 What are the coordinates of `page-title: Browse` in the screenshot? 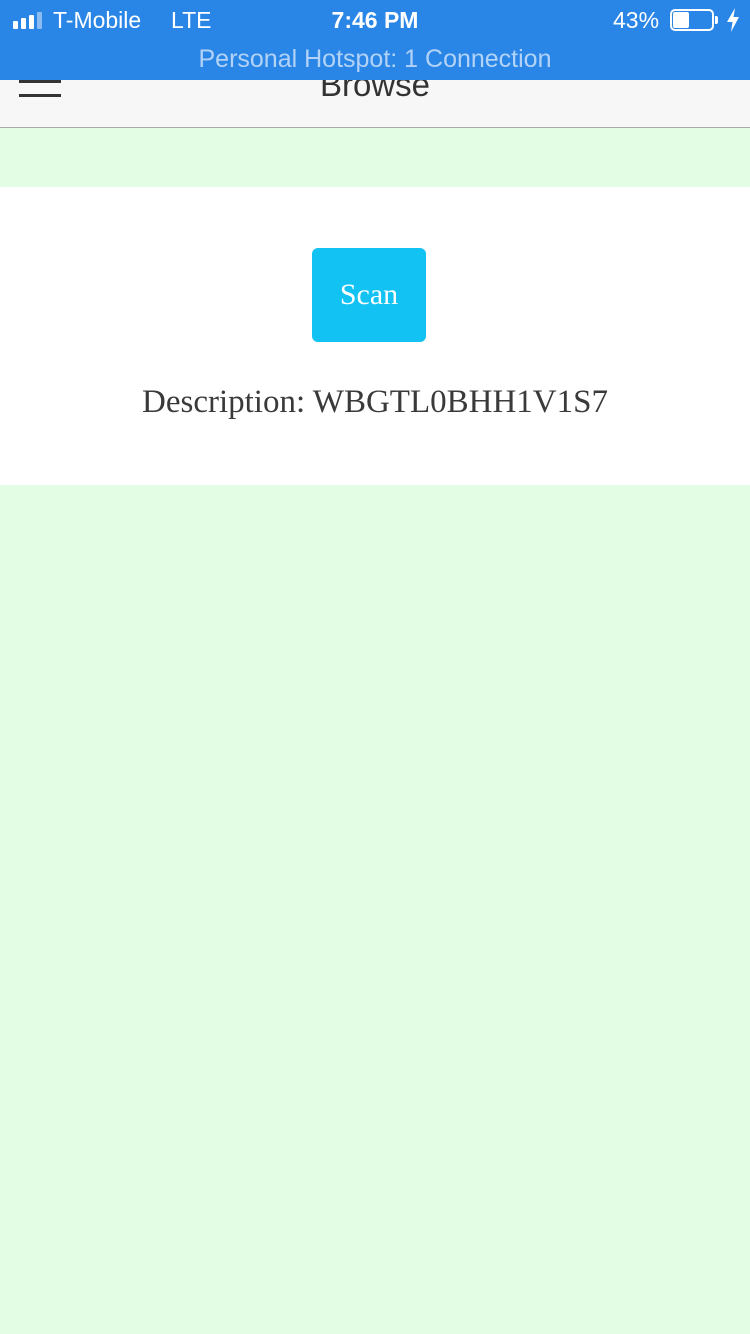 It's located at (375, 91).